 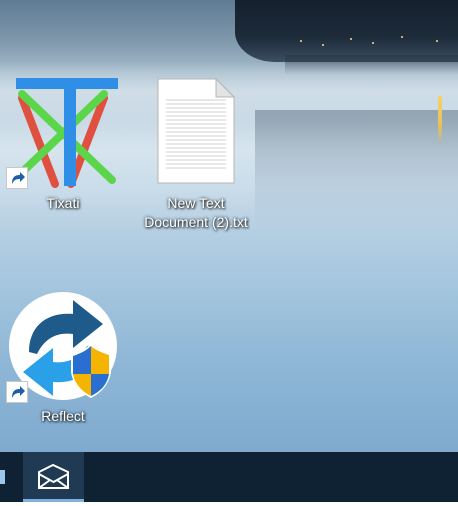 I want to click on desktop-icon-text-document: New Text Document (2).txt, so click(x=196, y=154).